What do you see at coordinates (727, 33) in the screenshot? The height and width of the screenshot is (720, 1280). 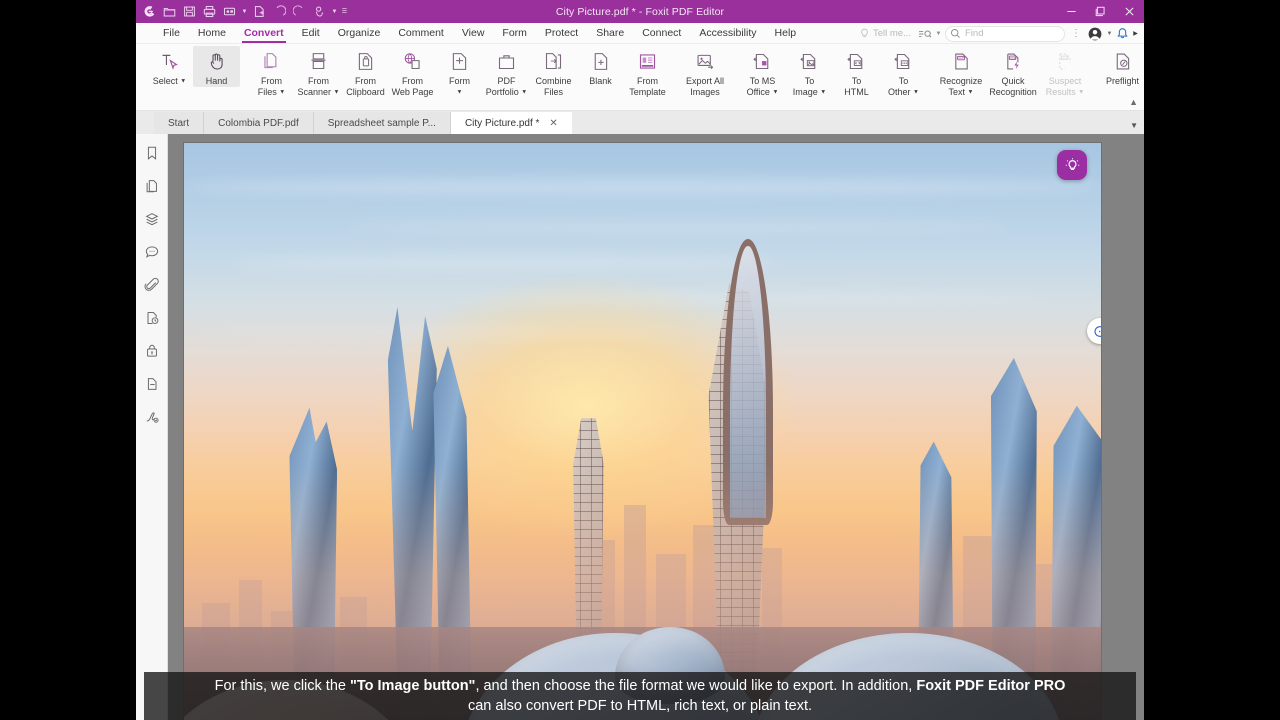 I see `menu-item-accessibility: Accessibility` at bounding box center [727, 33].